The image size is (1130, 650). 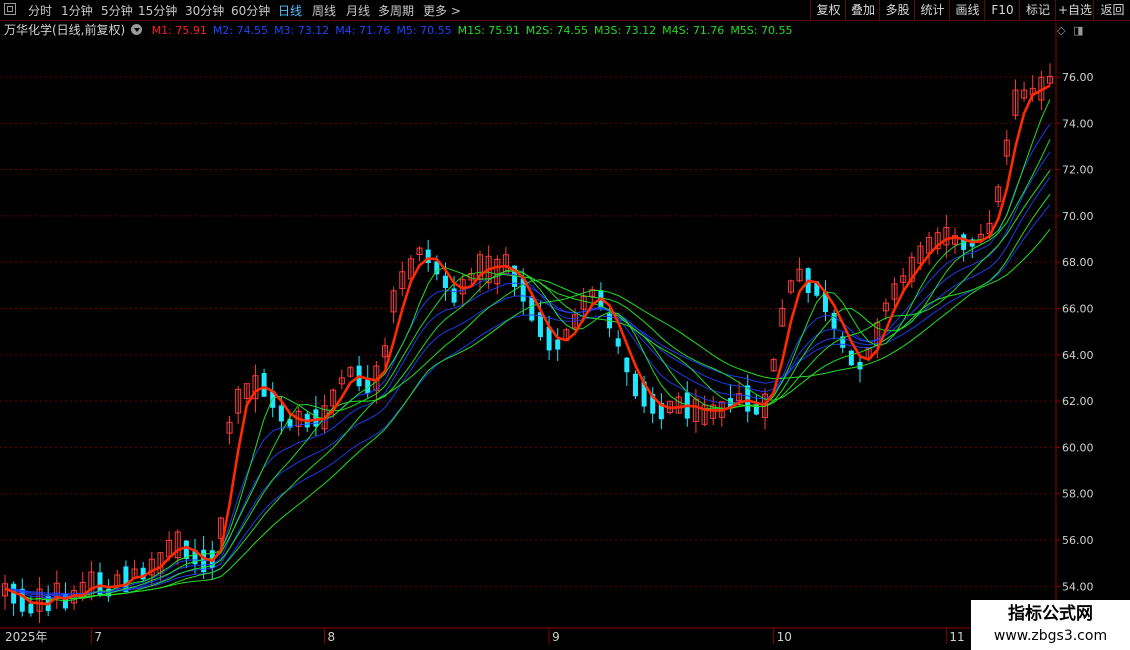 I want to click on y-tick-label: 58.00, so click(x=1078, y=494).